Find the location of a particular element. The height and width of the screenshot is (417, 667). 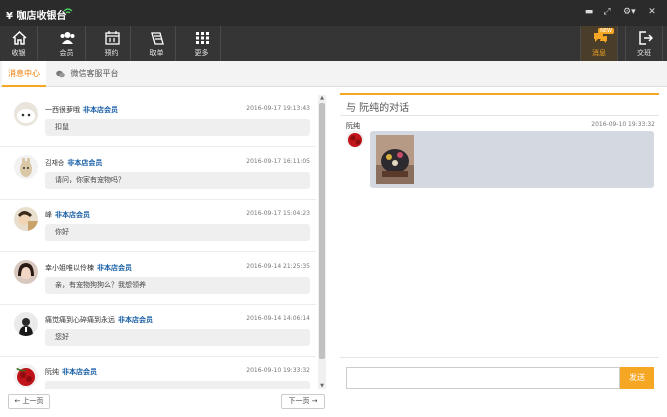

grid-icon is located at coordinates (202, 38).